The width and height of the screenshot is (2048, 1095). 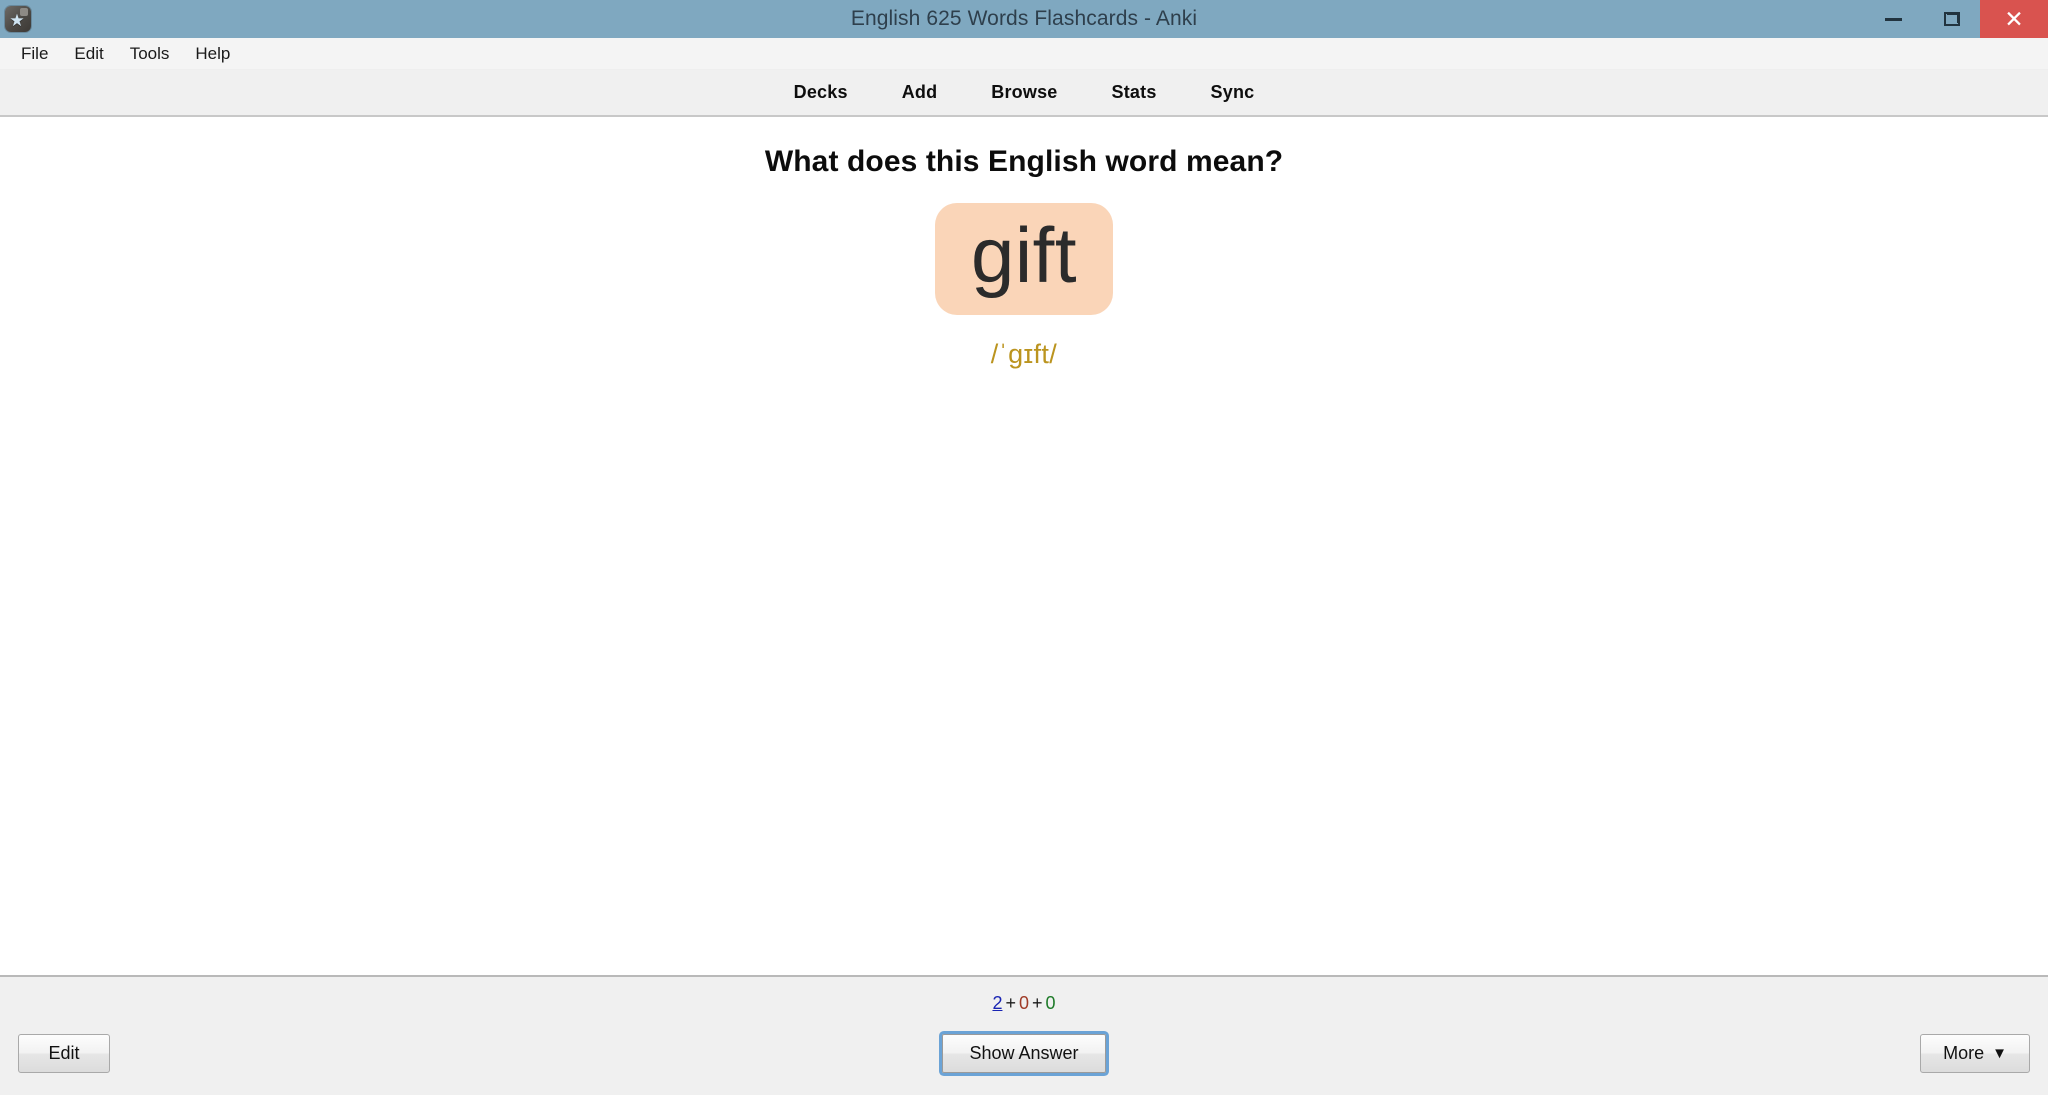 I want to click on title-bar: ★ English 625 Words Flashcards - Anki ✕, so click(x=1024, y=19).